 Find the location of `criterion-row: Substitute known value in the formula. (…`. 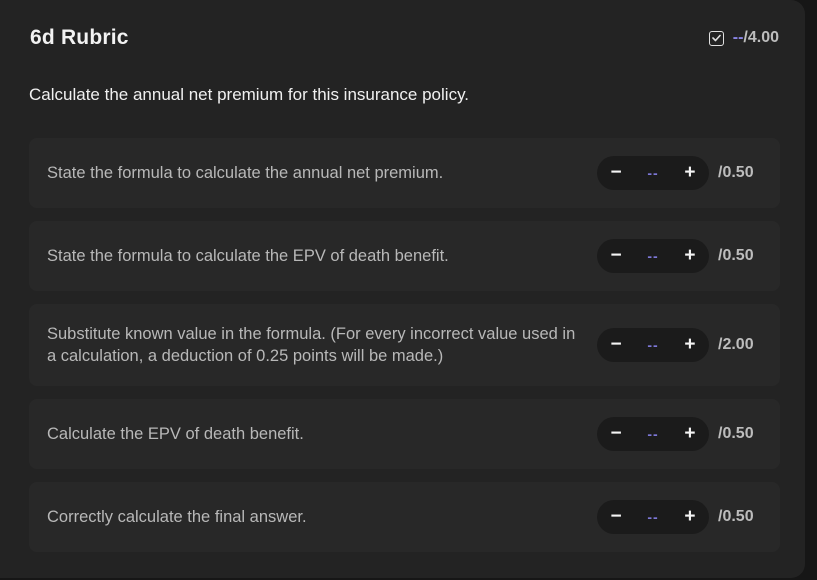

criterion-row: Substitute known value in the formula. (… is located at coordinates (404, 345).